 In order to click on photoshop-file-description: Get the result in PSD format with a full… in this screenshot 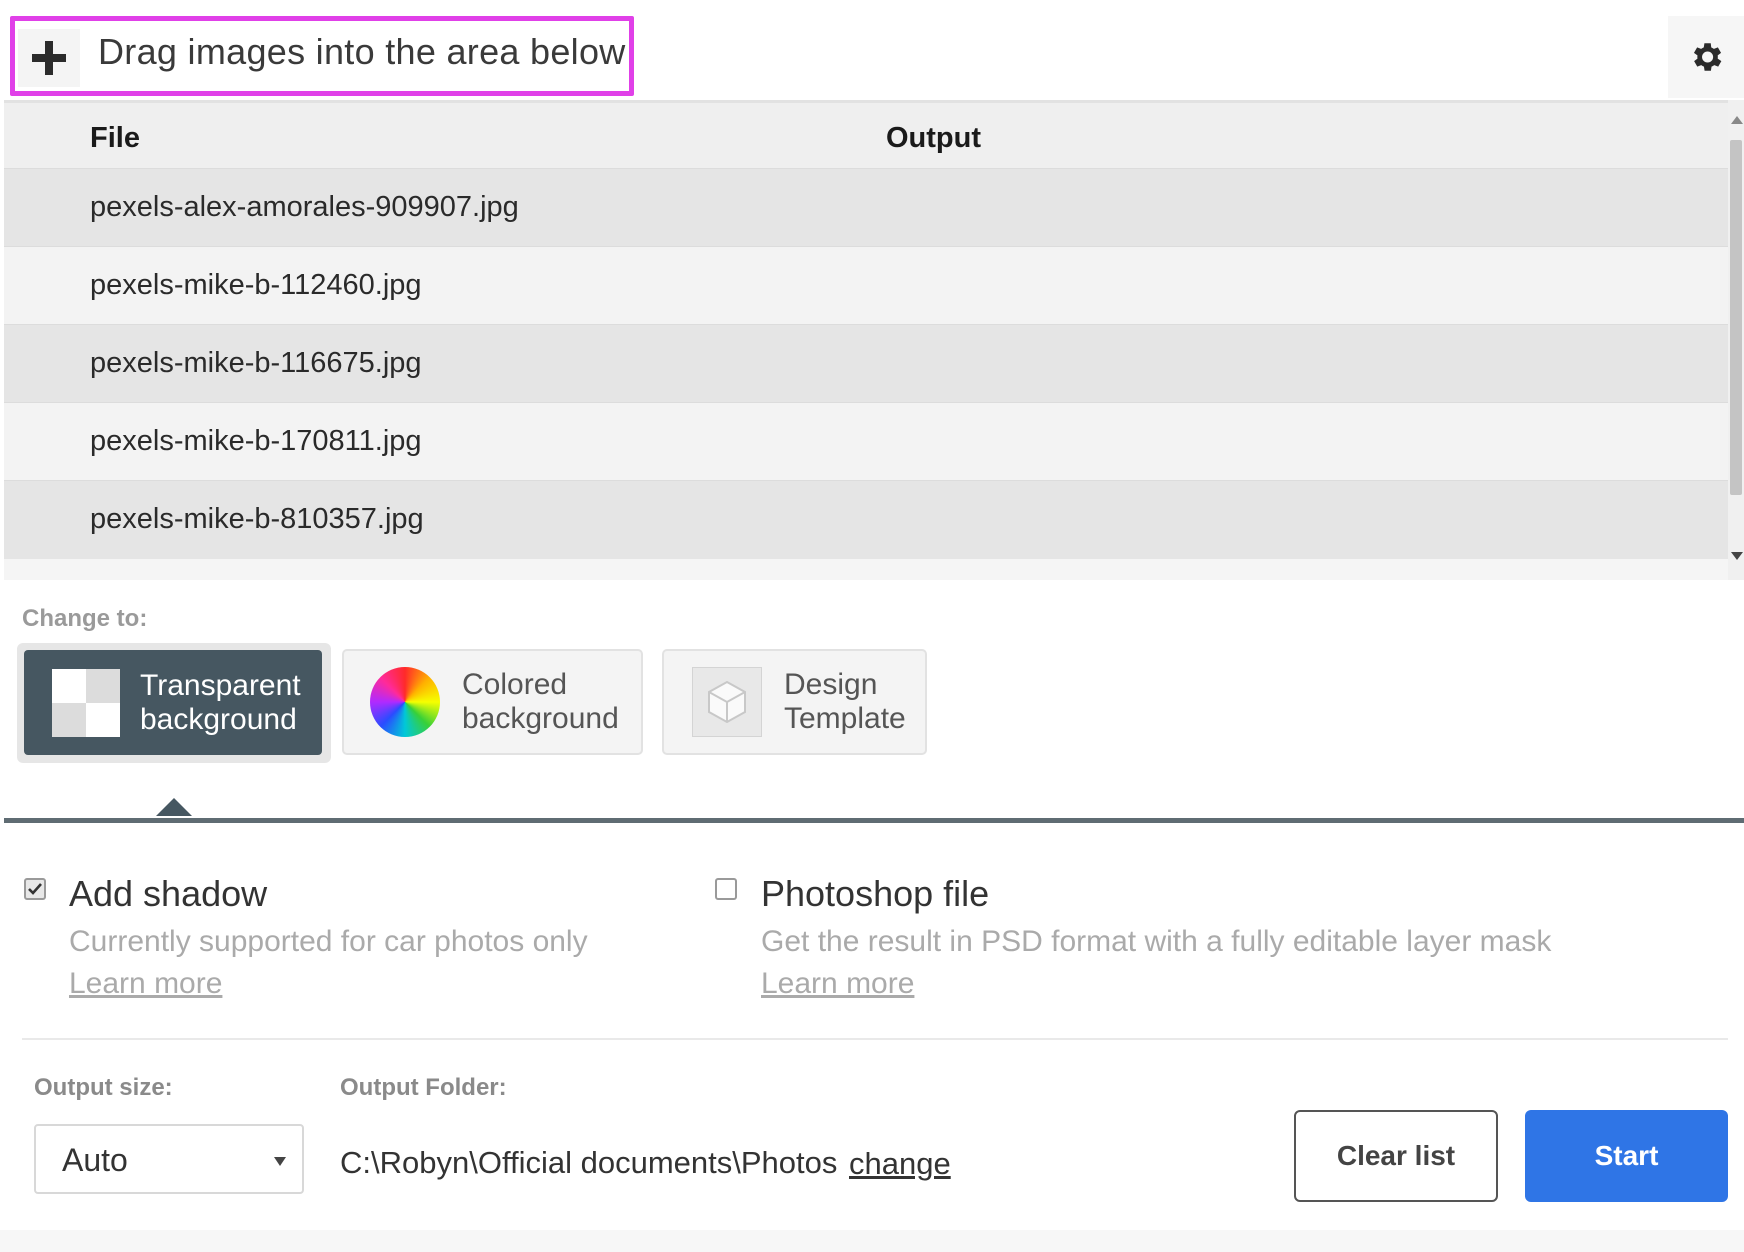, I will do `click(1156, 941)`.